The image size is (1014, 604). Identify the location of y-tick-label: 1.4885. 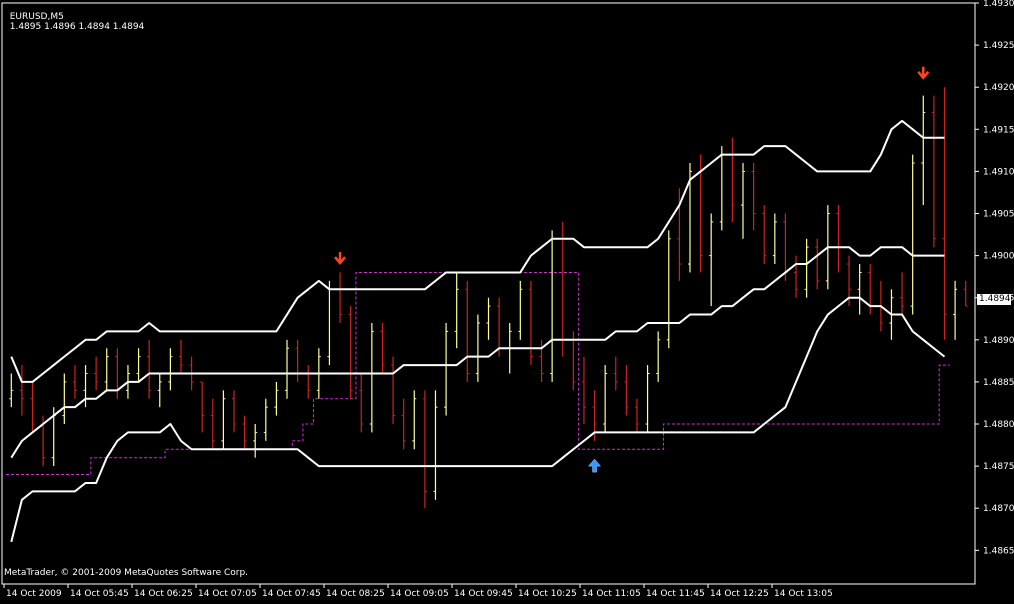
(998, 383).